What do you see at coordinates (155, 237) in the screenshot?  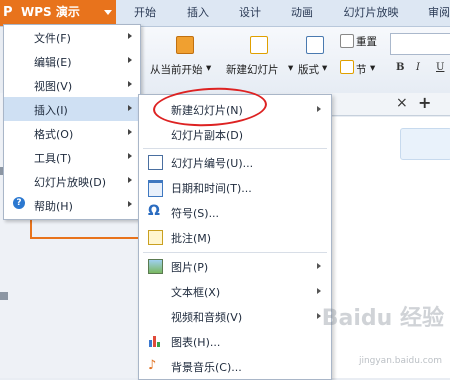 I see `comment-icon` at bounding box center [155, 237].